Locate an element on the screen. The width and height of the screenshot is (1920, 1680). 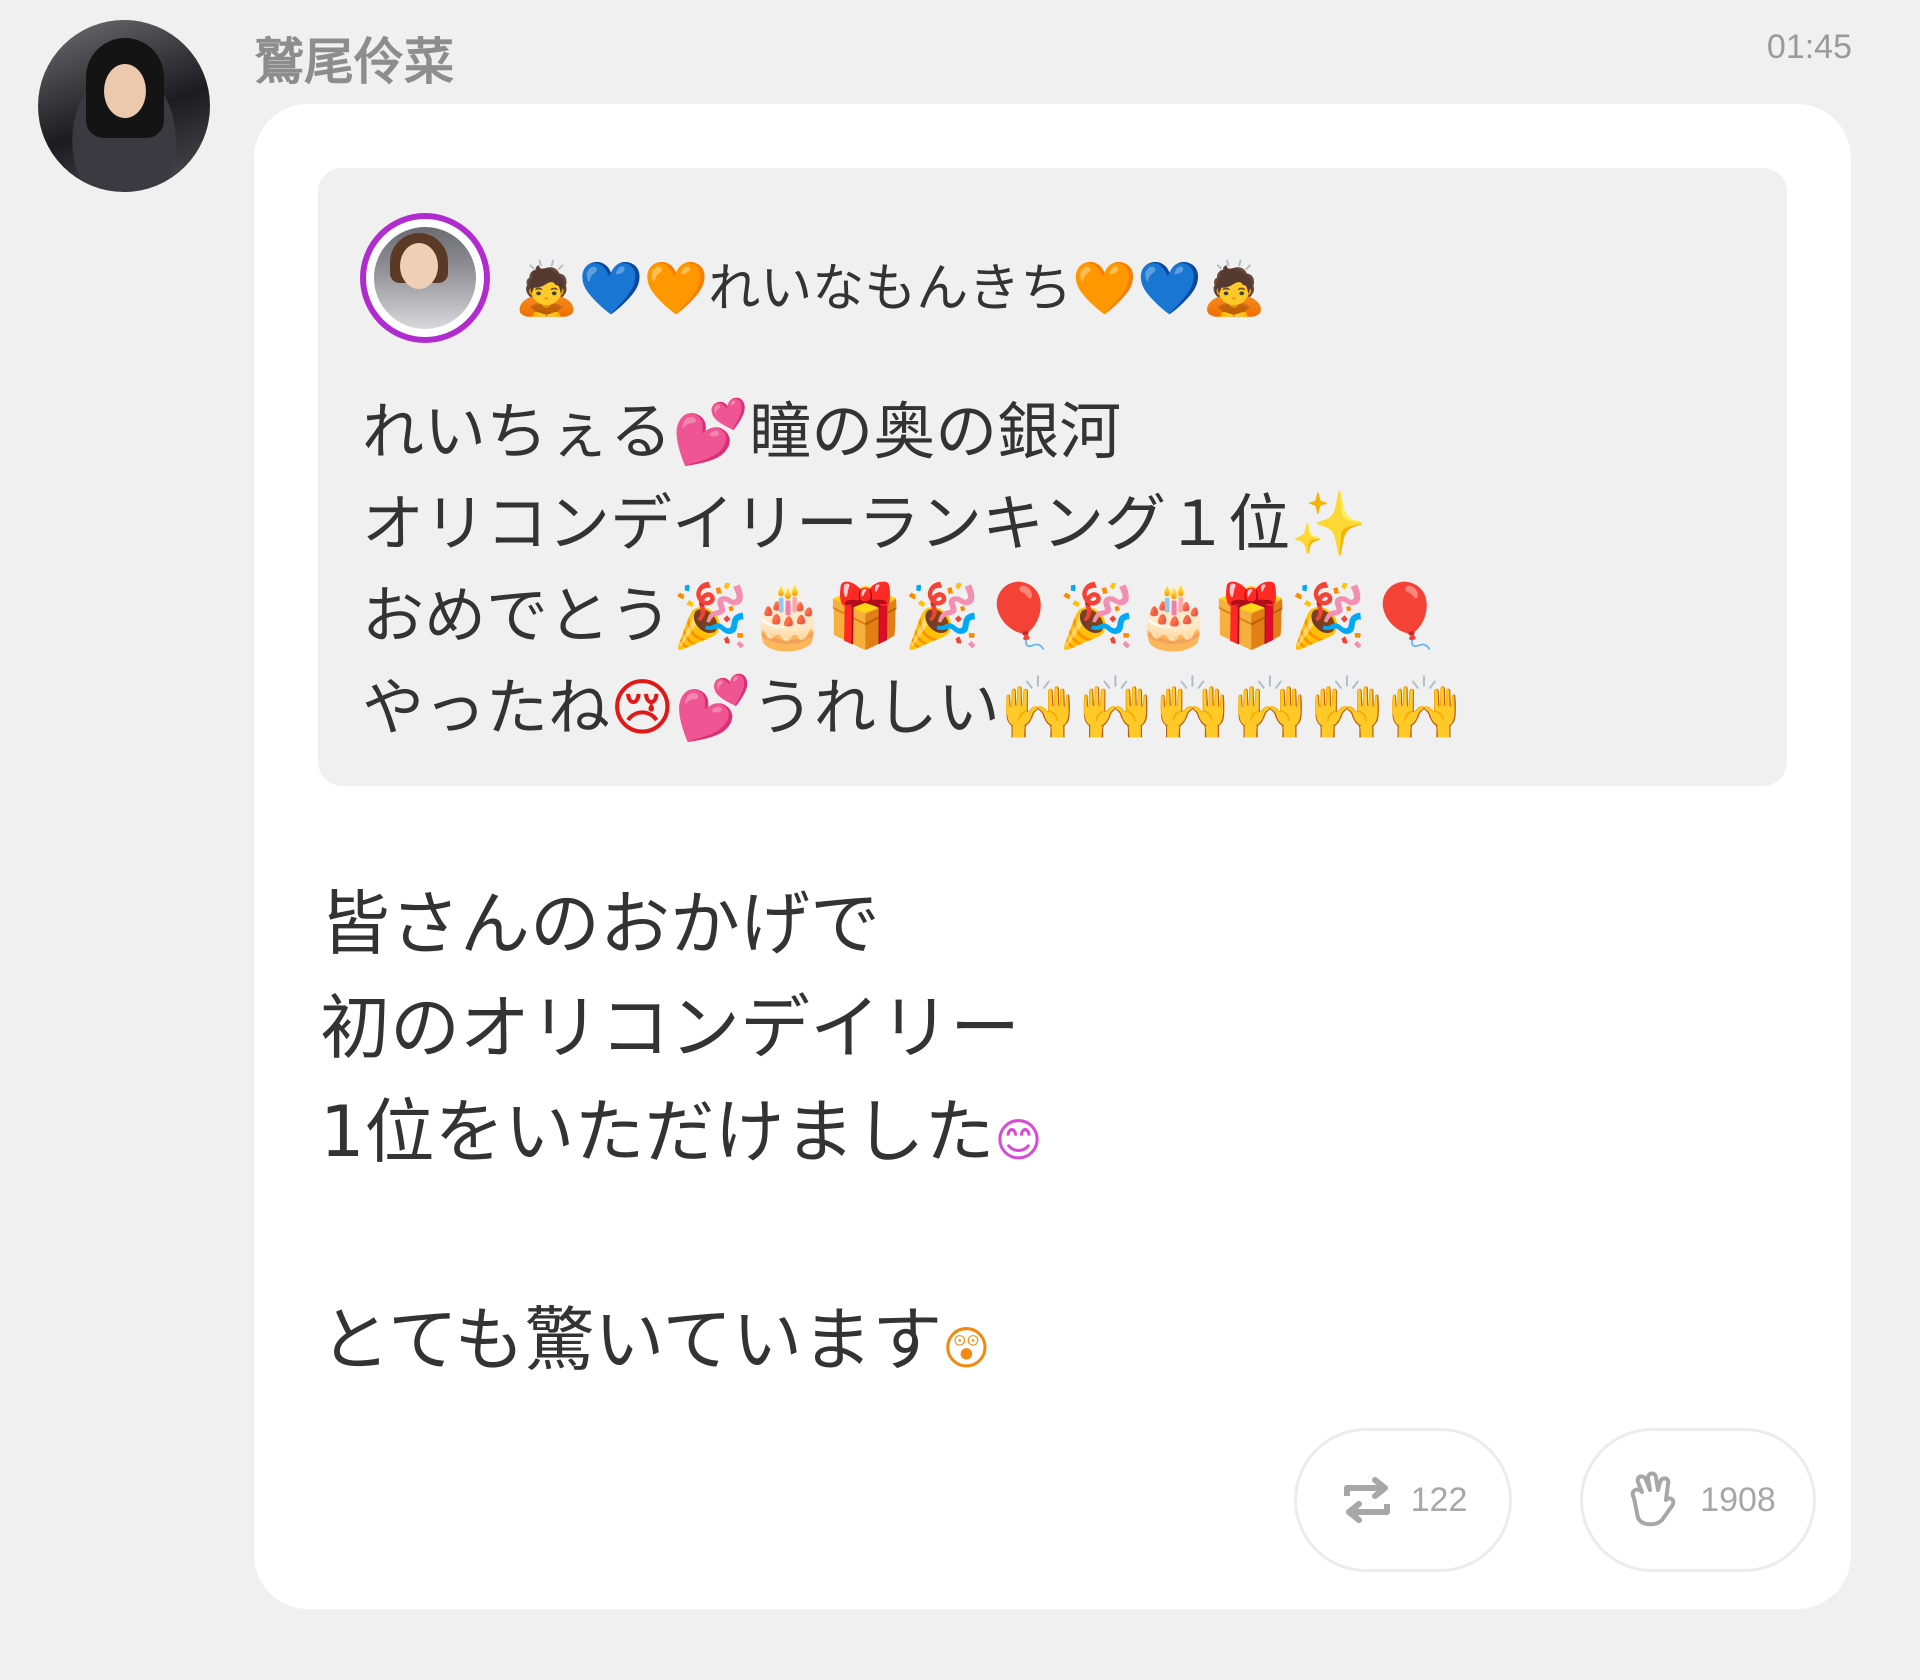
quoted-author-name: 🙇💙🧡れいなもんきち🧡💙🙇 is located at coordinates (890, 283).